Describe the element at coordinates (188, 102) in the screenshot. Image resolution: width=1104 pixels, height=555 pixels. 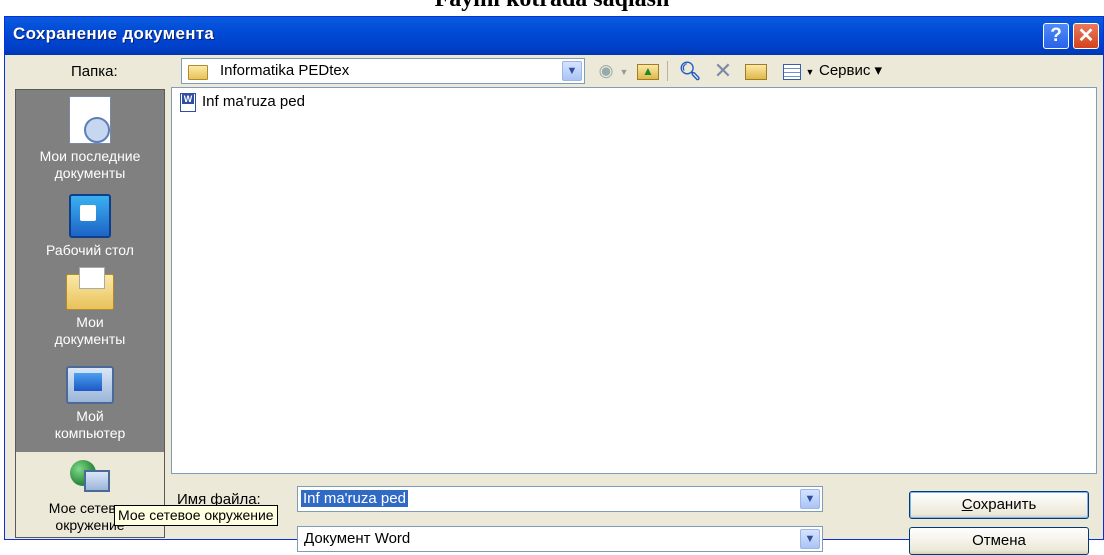
I see `word-document-icon` at that location.